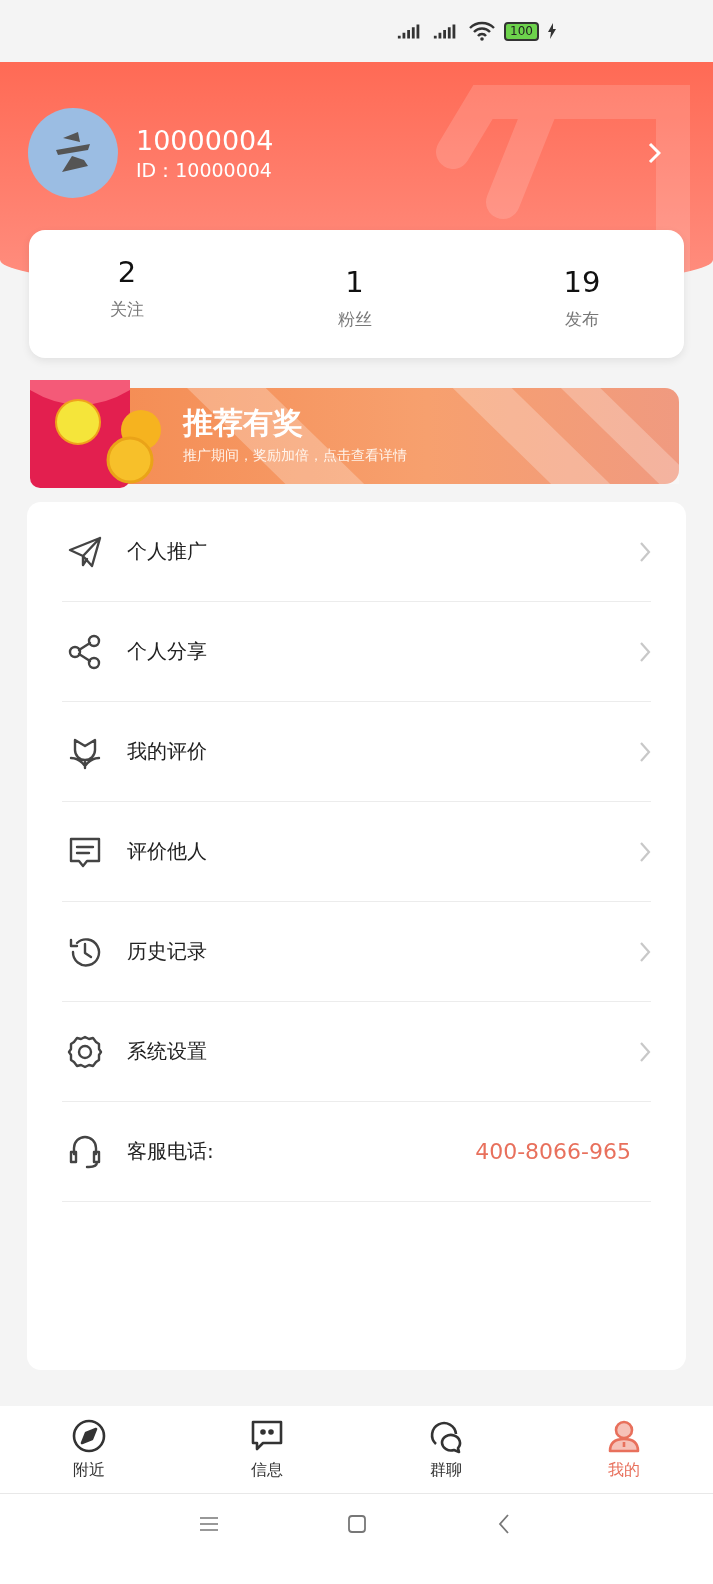 This screenshot has width=713, height=1584. I want to click on headset-icon, so click(85, 1151).